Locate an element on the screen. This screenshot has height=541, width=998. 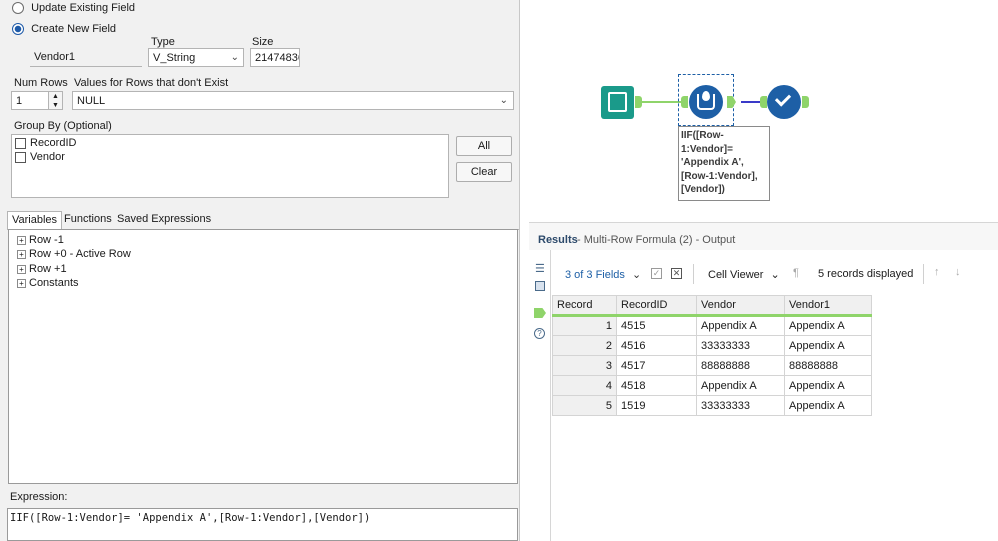
update-existing-option: Update Existing Field is located at coordinates (73, 8).